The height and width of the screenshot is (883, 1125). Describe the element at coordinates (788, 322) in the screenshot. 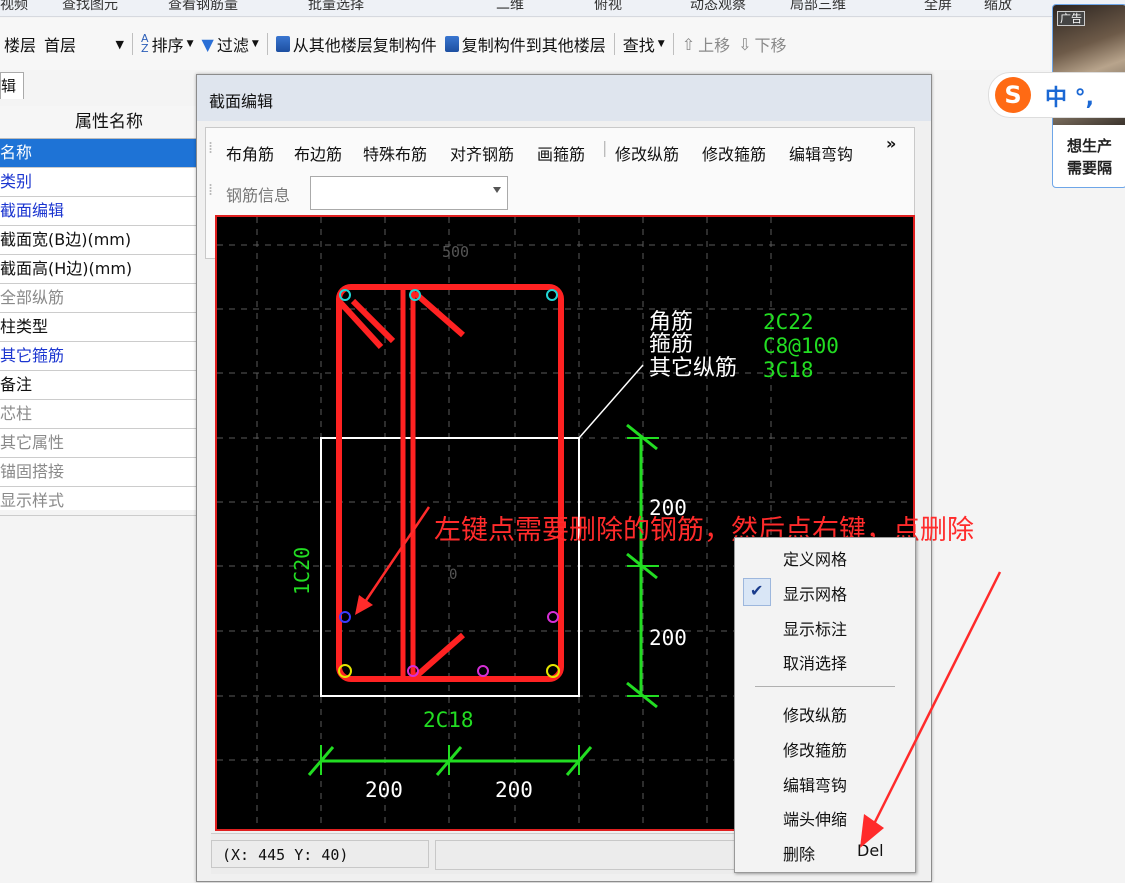

I see `label-corner-value: 2C22` at that location.